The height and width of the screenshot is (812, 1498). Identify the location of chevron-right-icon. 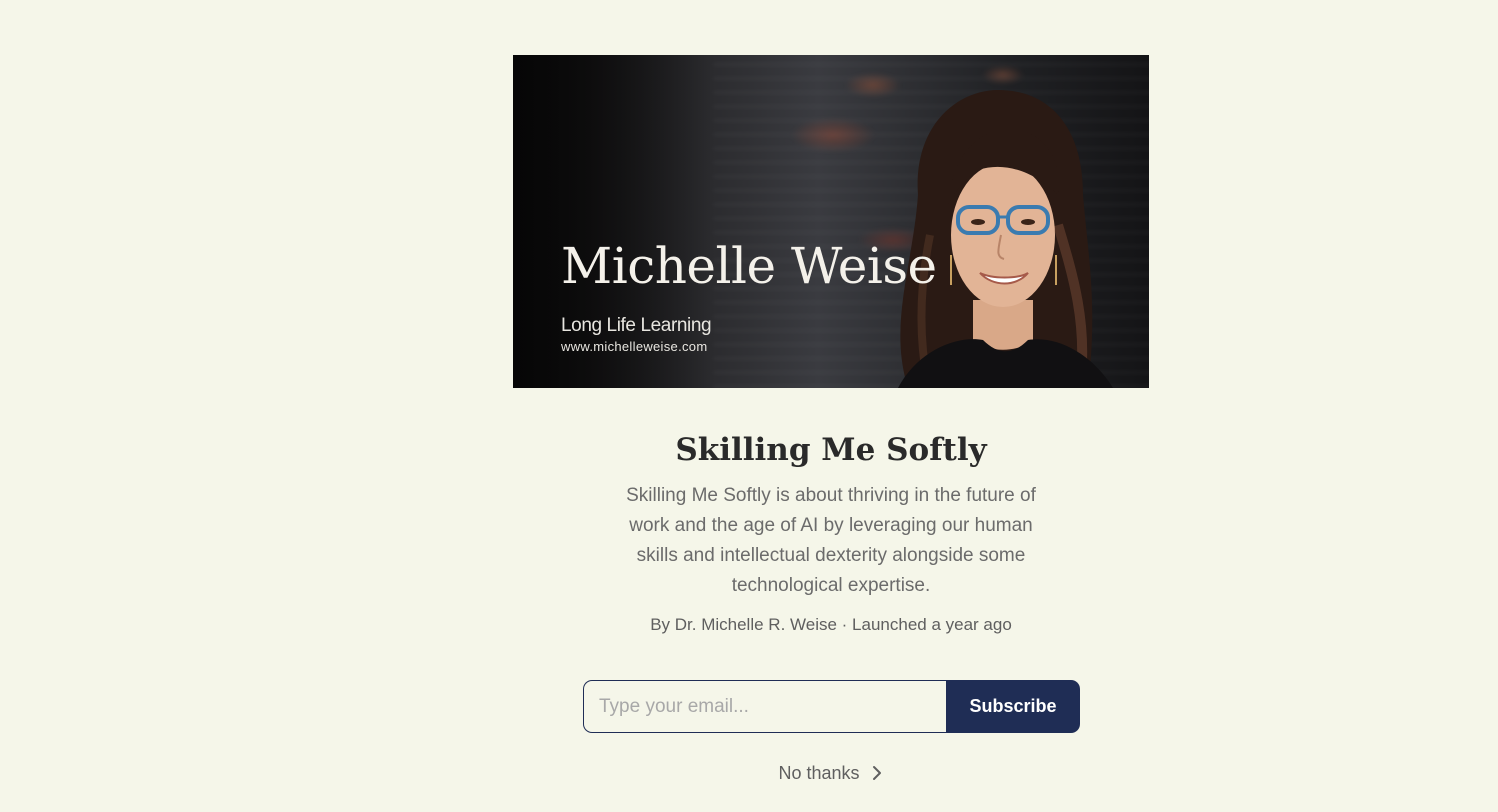
(876, 773).